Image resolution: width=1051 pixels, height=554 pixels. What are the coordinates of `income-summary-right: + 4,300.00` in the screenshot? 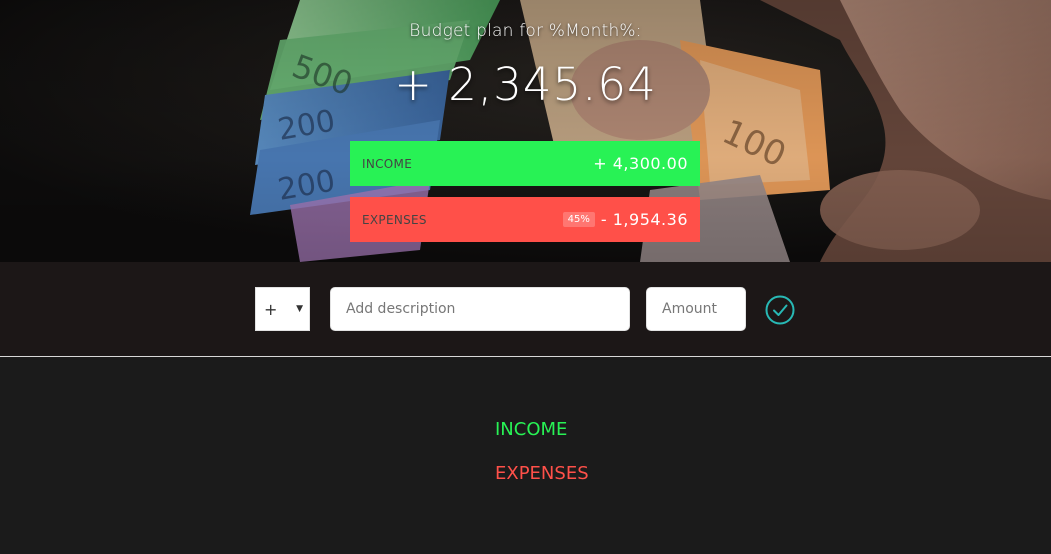 It's located at (640, 163).